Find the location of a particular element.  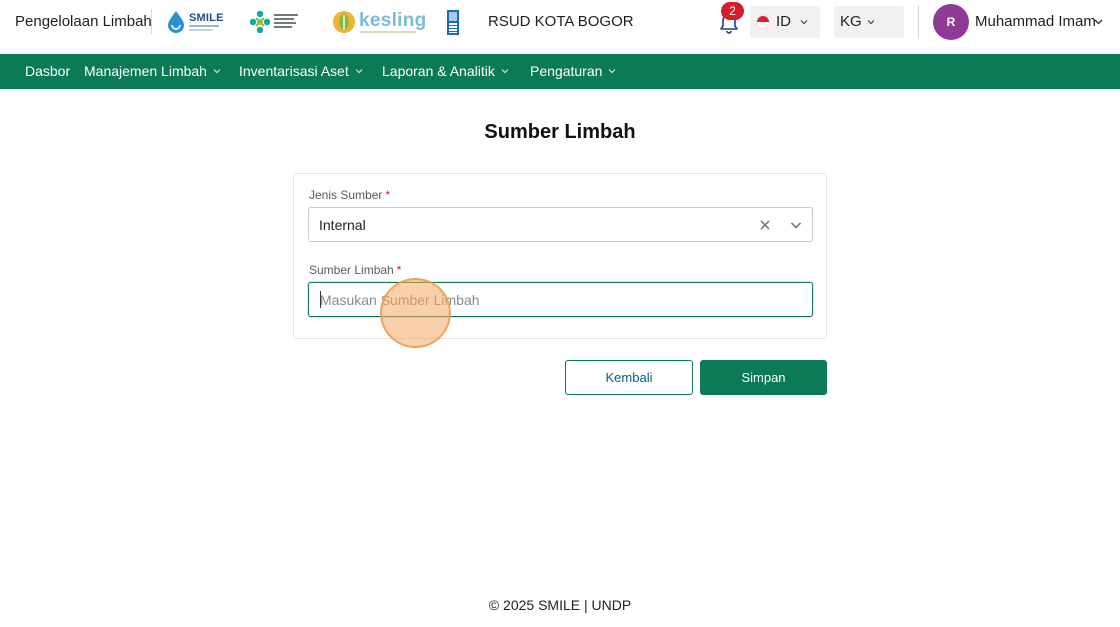

nav-item-pengaturan: Pengaturan is located at coordinates (573, 71).